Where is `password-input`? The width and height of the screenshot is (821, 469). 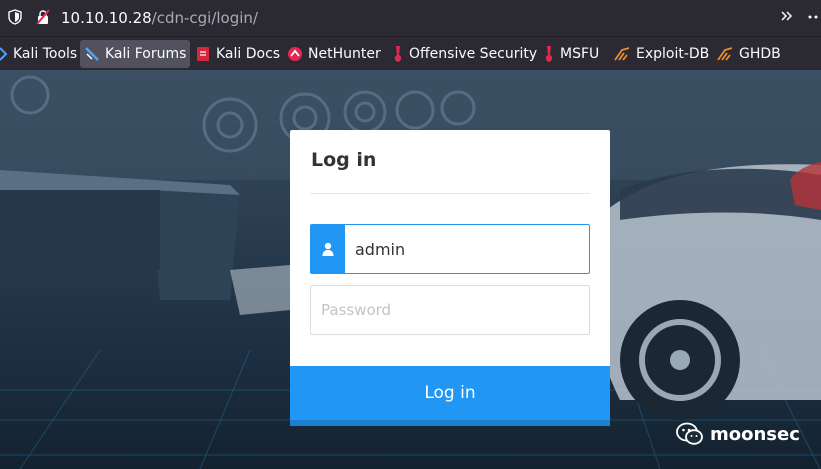
password-input is located at coordinates (450, 310).